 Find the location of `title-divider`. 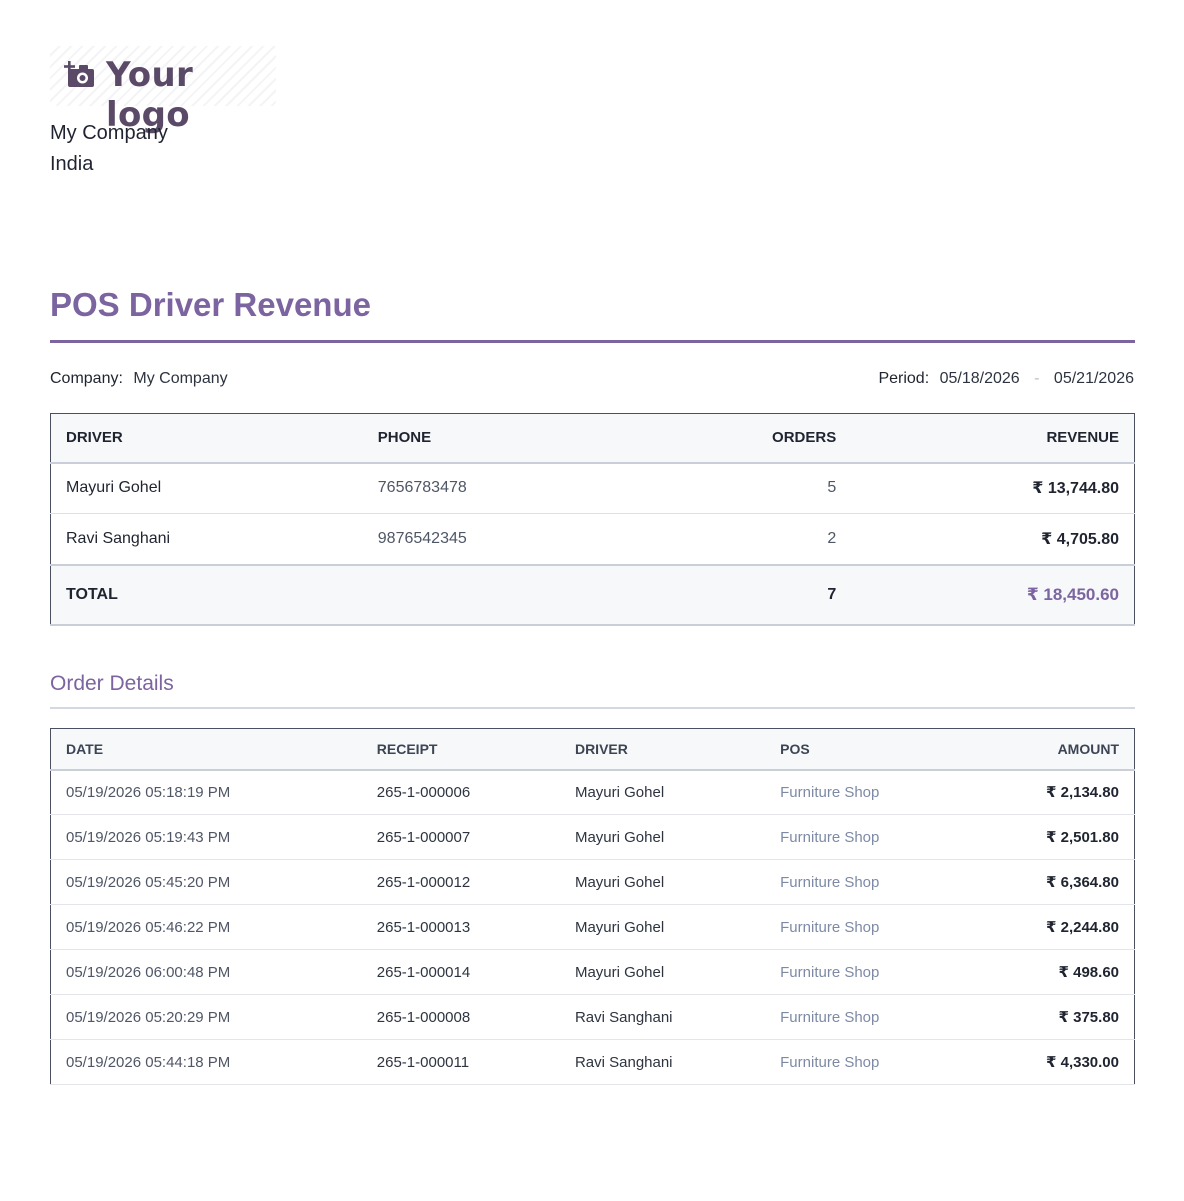

title-divider is located at coordinates (592, 341).